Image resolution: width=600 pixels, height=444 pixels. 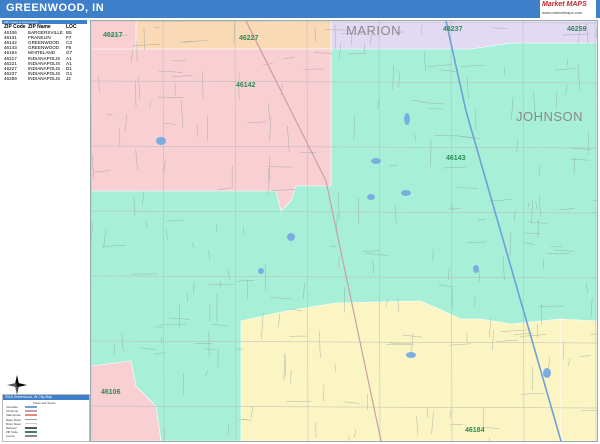 What do you see at coordinates (17, 385) in the screenshot?
I see `compass-rose-icon` at bounding box center [17, 385].